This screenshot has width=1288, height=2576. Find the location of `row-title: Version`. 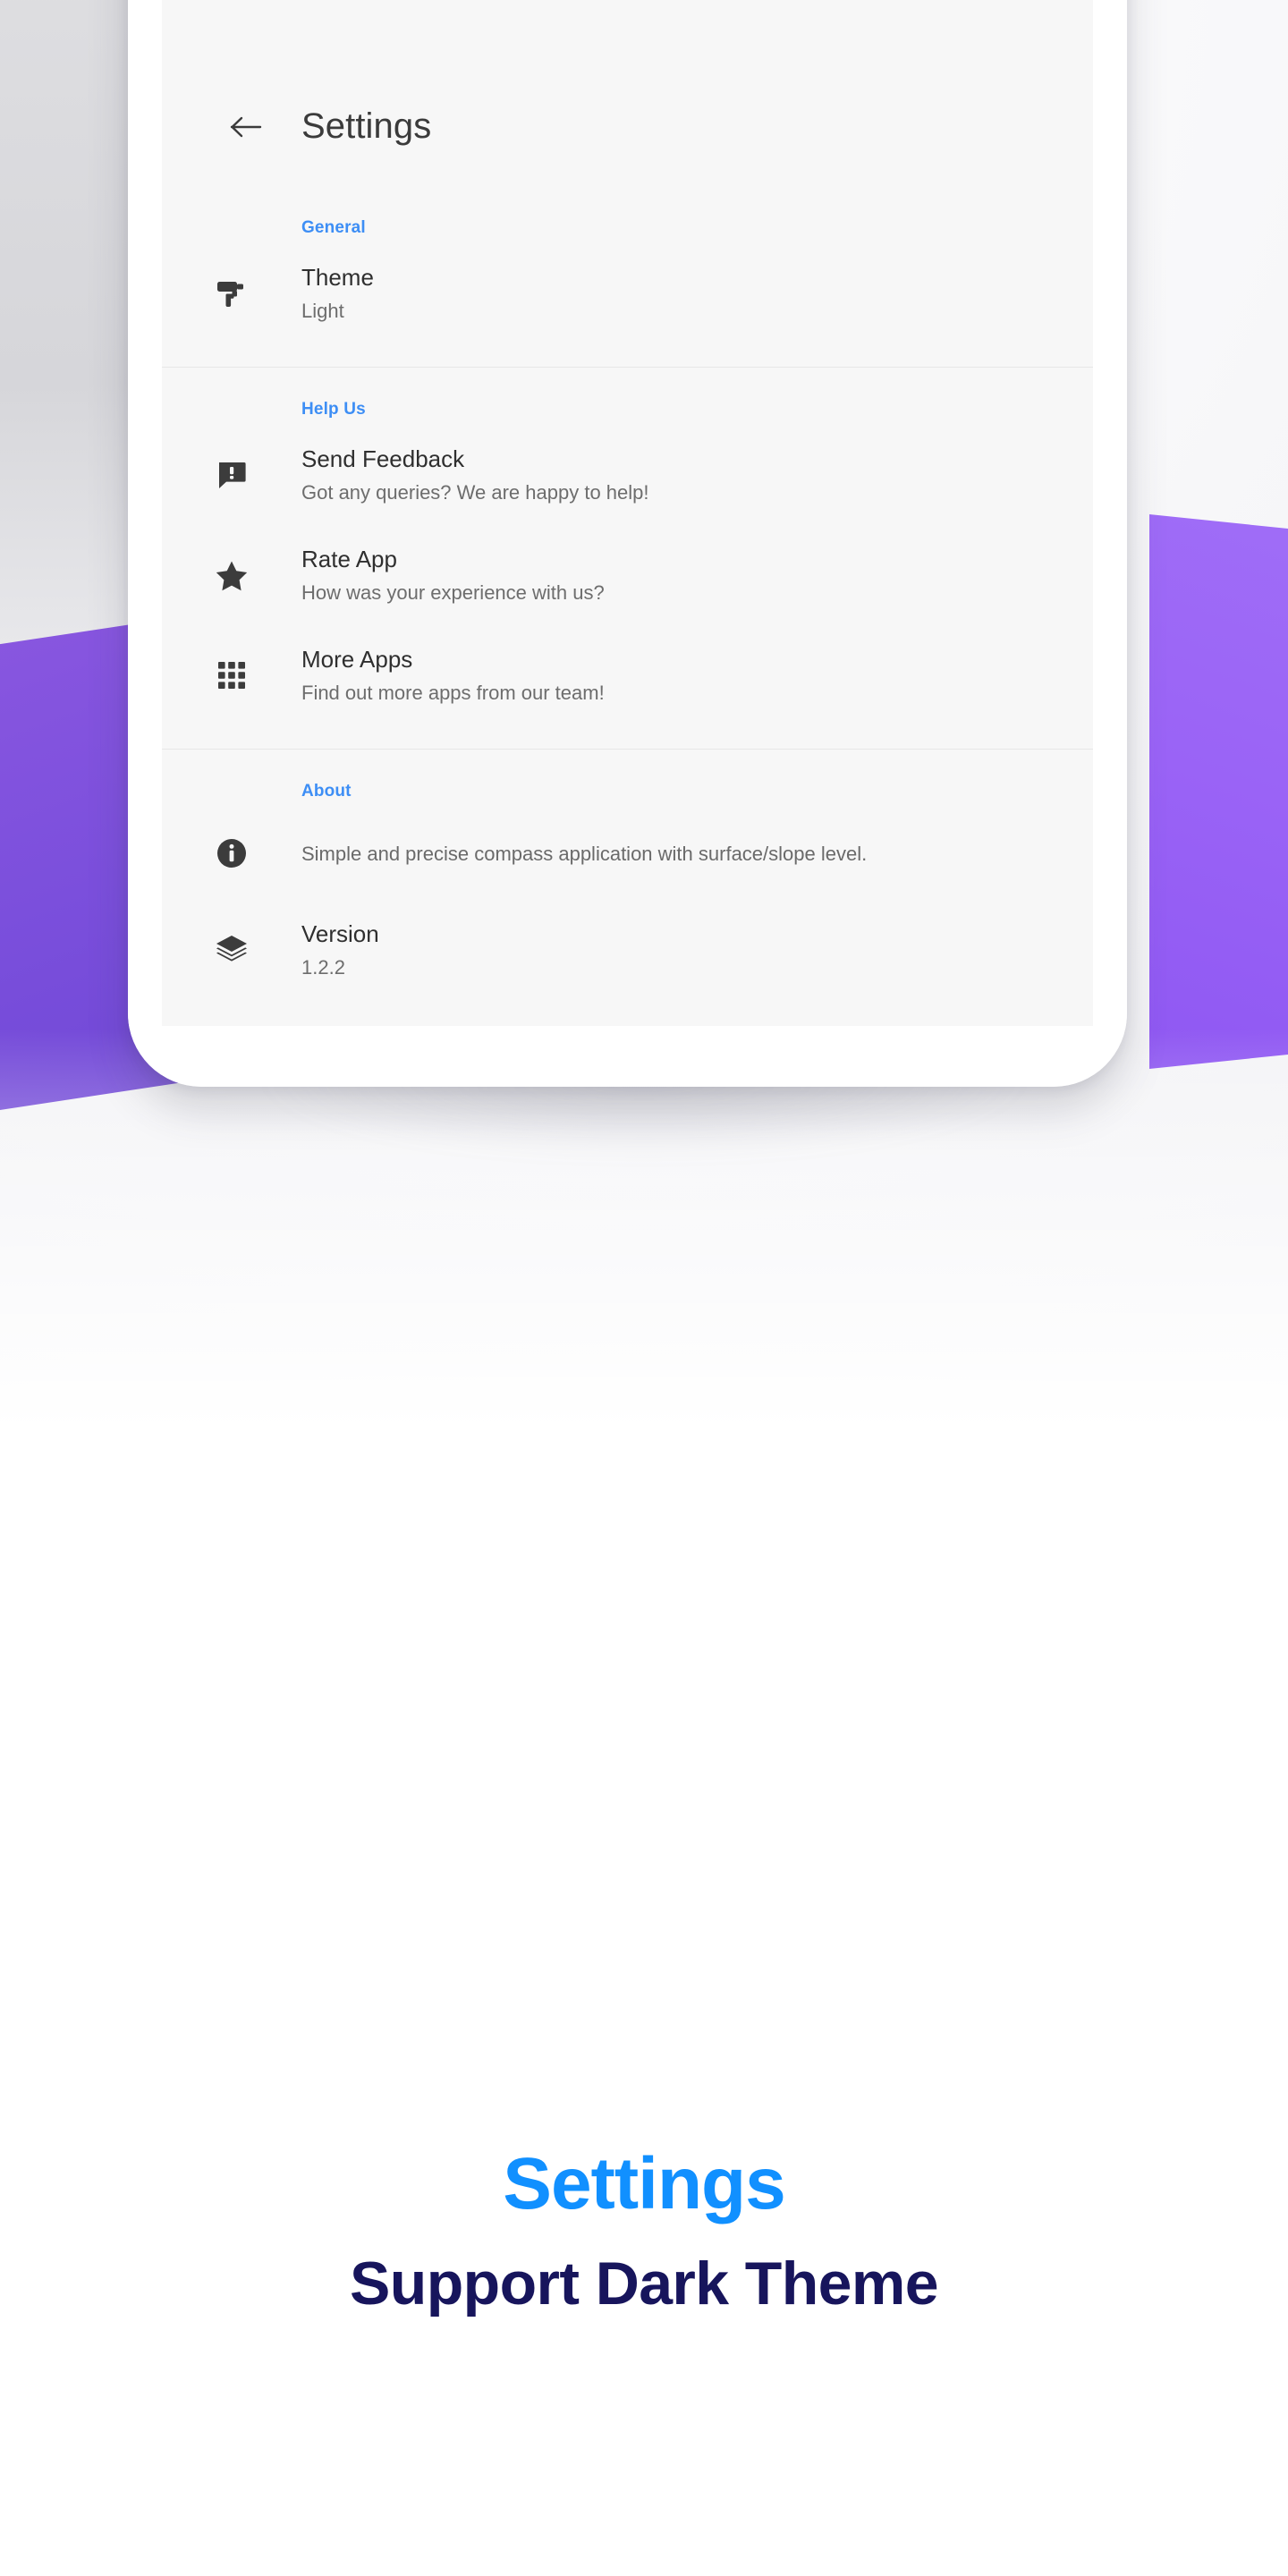

row-title: Version is located at coordinates (340, 934).